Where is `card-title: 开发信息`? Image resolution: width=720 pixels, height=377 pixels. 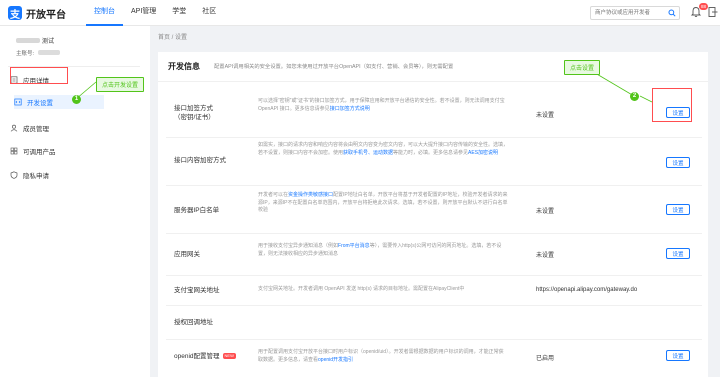
card-title: 开发信息 is located at coordinates (184, 66).